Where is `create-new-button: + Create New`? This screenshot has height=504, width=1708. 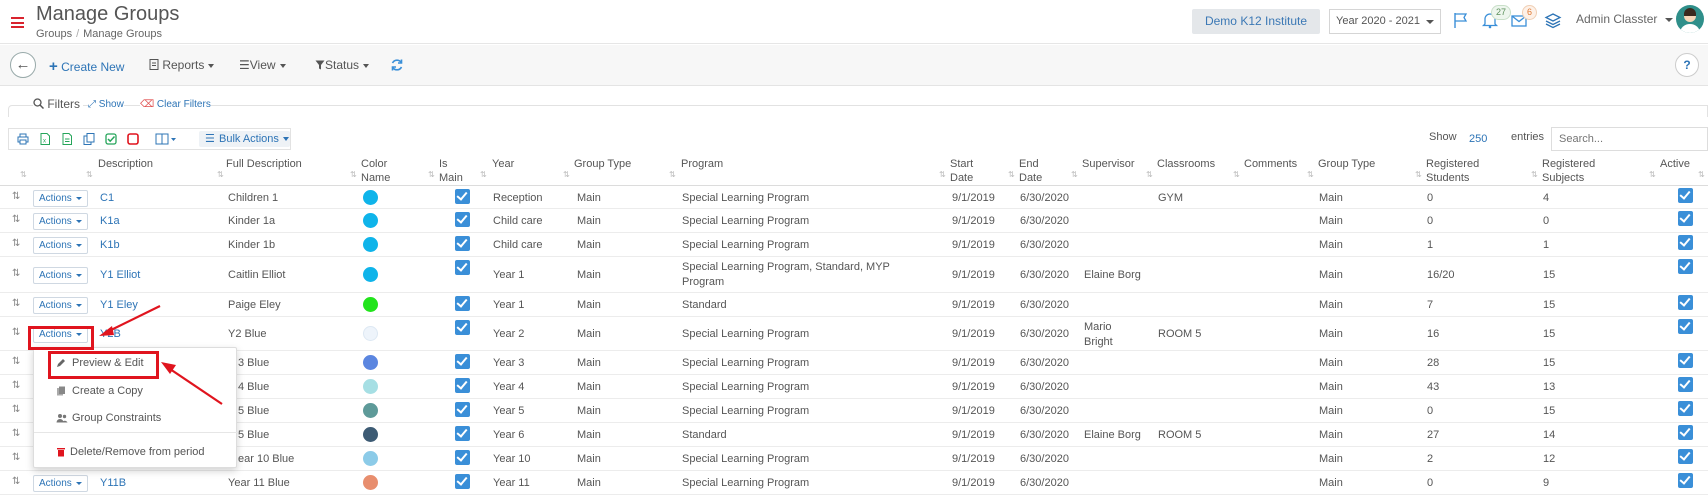 create-new-button: + Create New is located at coordinates (86, 66).